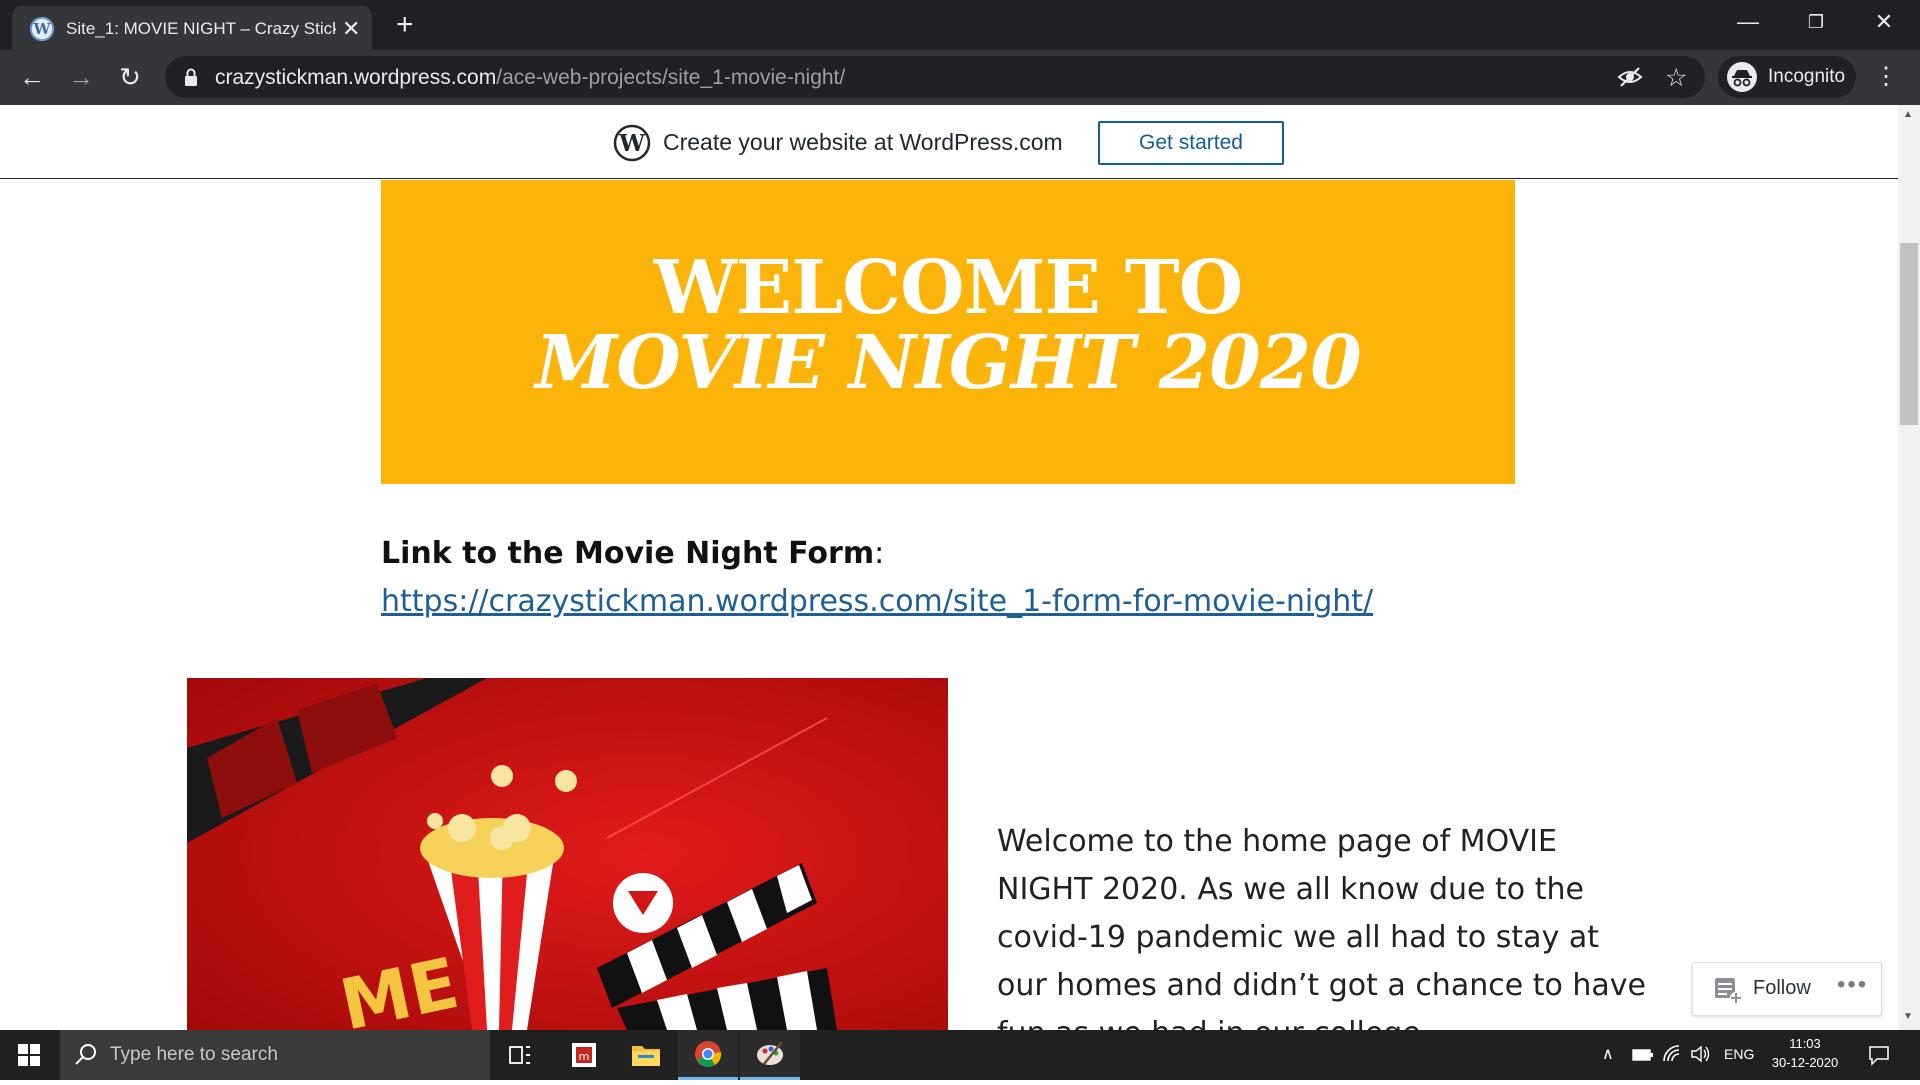 The width and height of the screenshot is (1920, 1085). Describe the element at coordinates (32, 77) in the screenshot. I see `back-icon: ←` at that location.